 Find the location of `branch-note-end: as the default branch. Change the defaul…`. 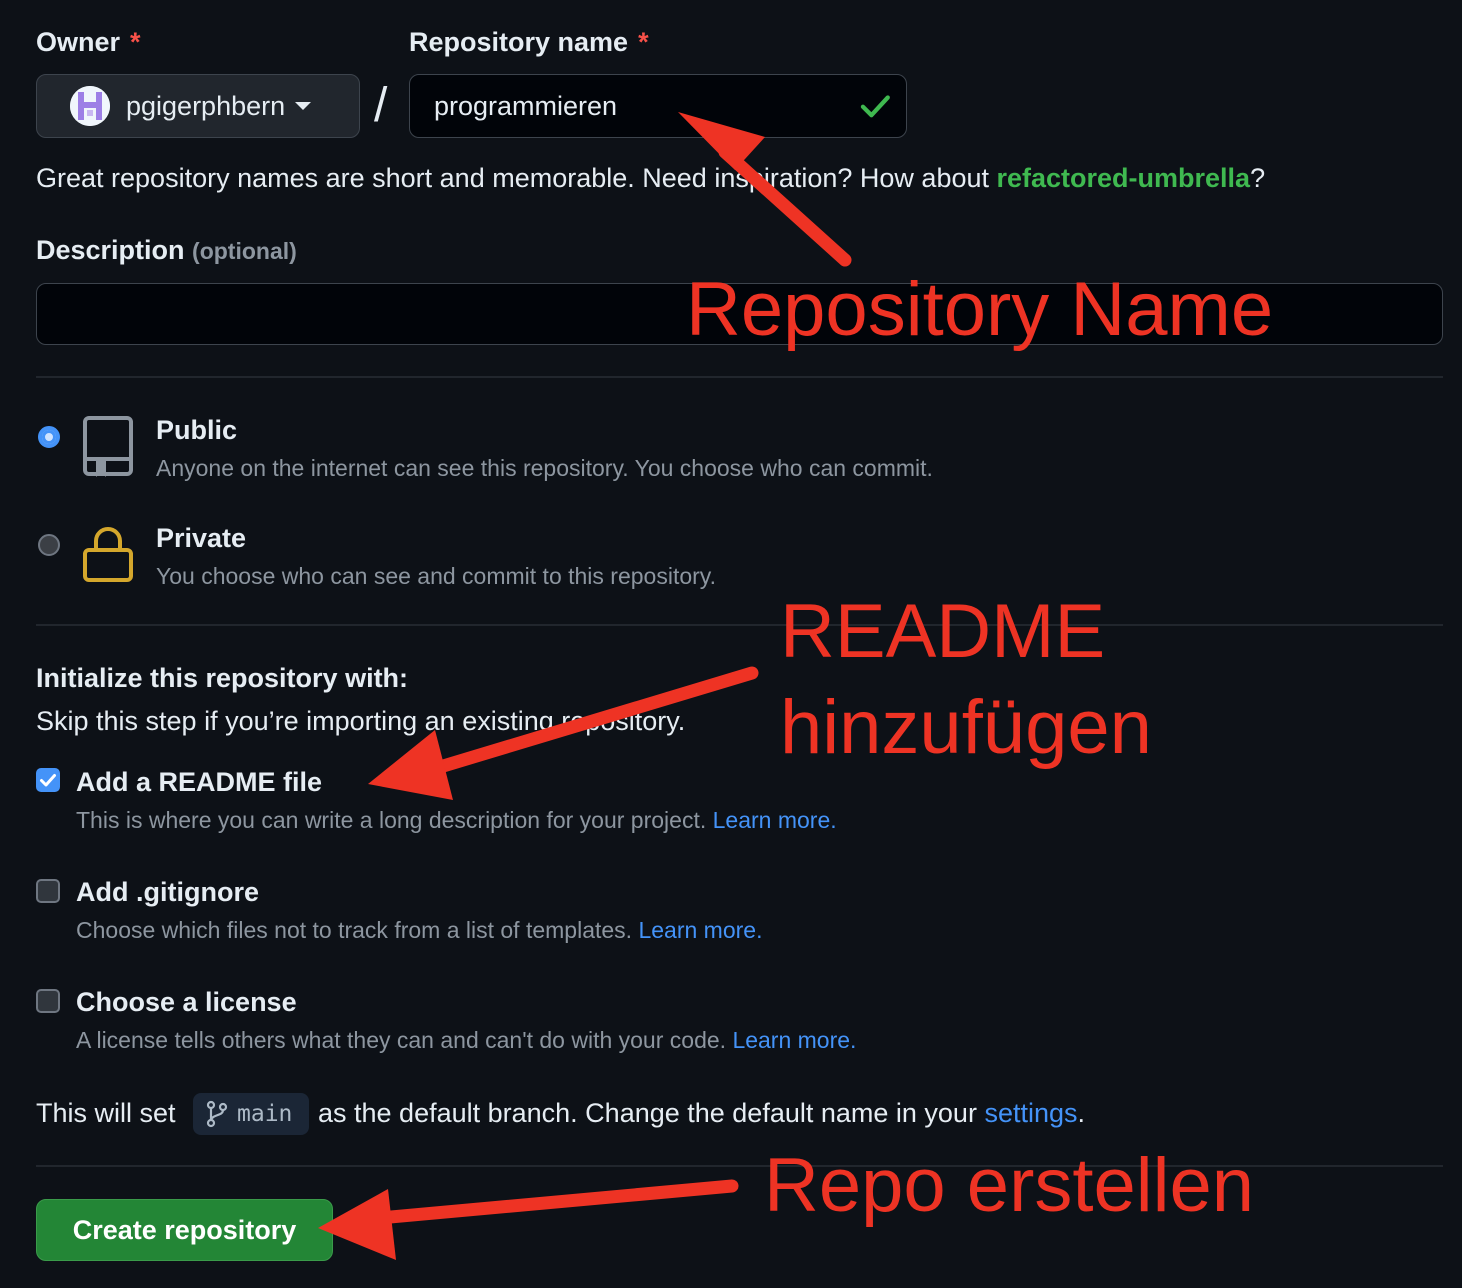

branch-note-end: as the default branch. Change the defaul… is located at coordinates (701, 1113).